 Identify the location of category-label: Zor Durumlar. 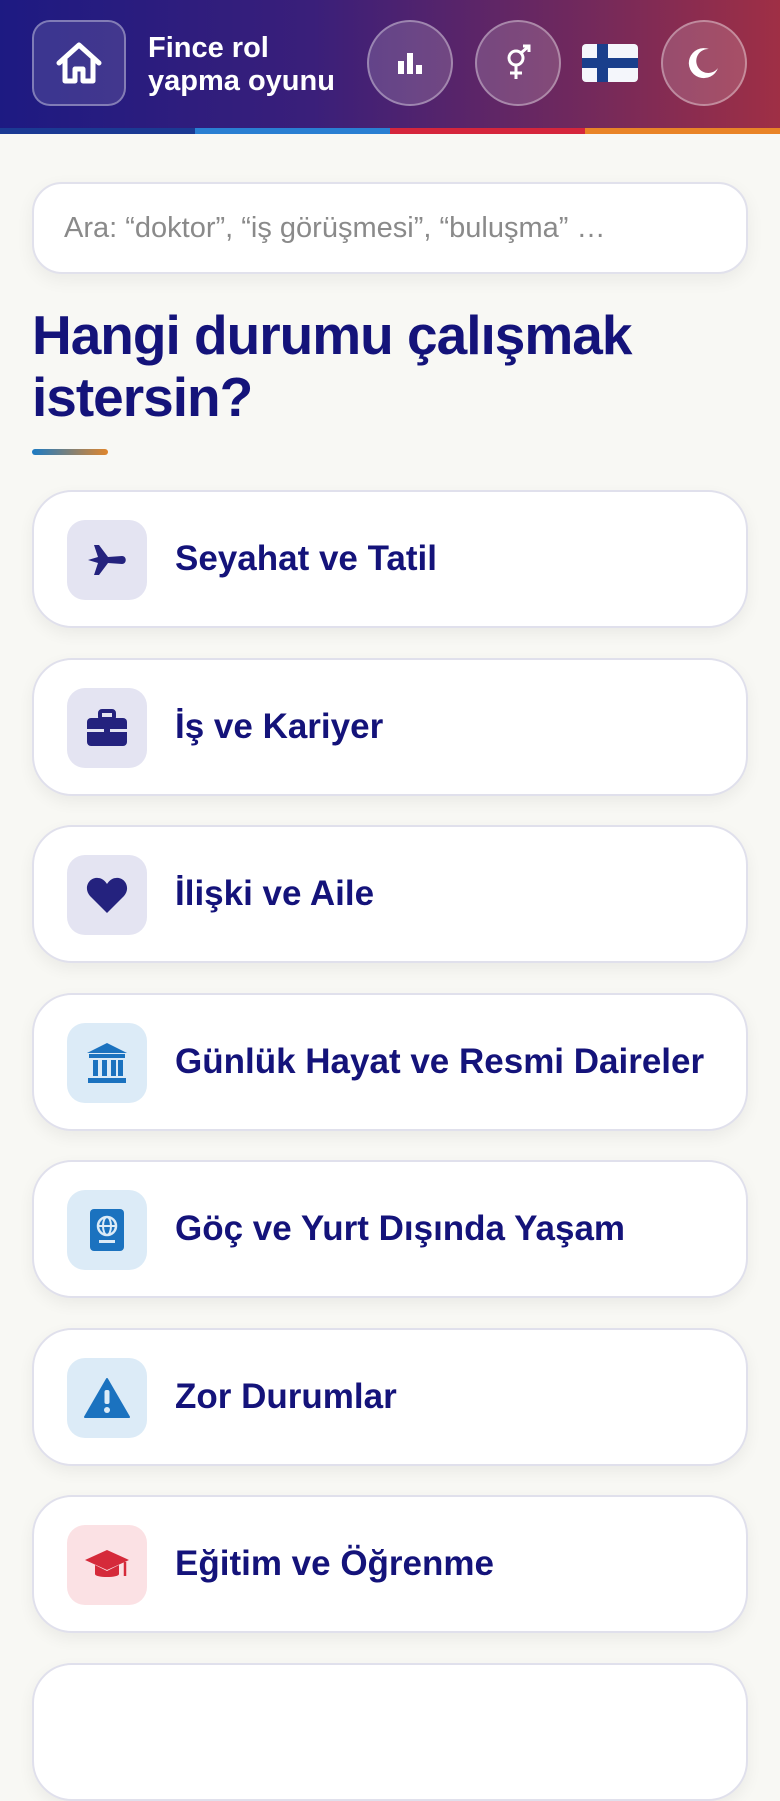
(286, 1396).